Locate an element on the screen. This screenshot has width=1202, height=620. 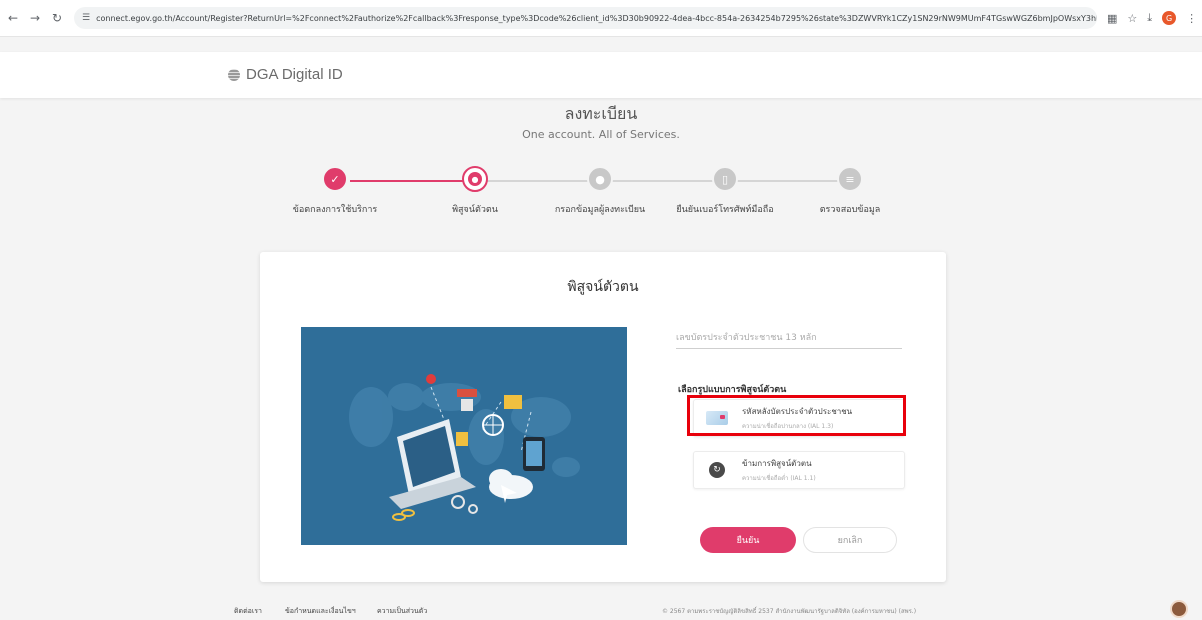
step-registrant-info: ● กรอกข้อมูลผู้ลงทะเบียน is located at coordinates (600, 191).